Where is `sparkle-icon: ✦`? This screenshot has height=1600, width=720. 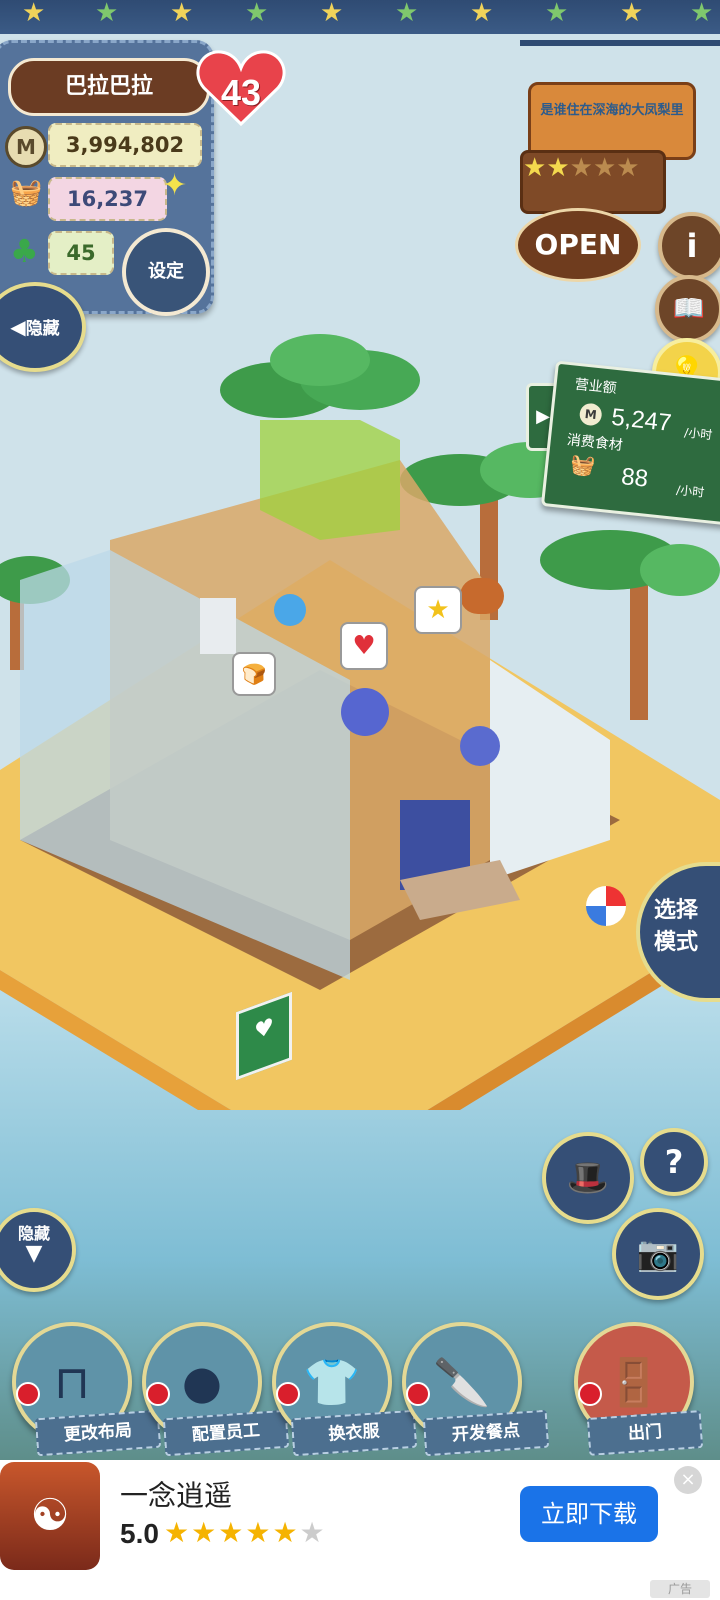
sparkle-icon: ✦ is located at coordinates (175, 185).